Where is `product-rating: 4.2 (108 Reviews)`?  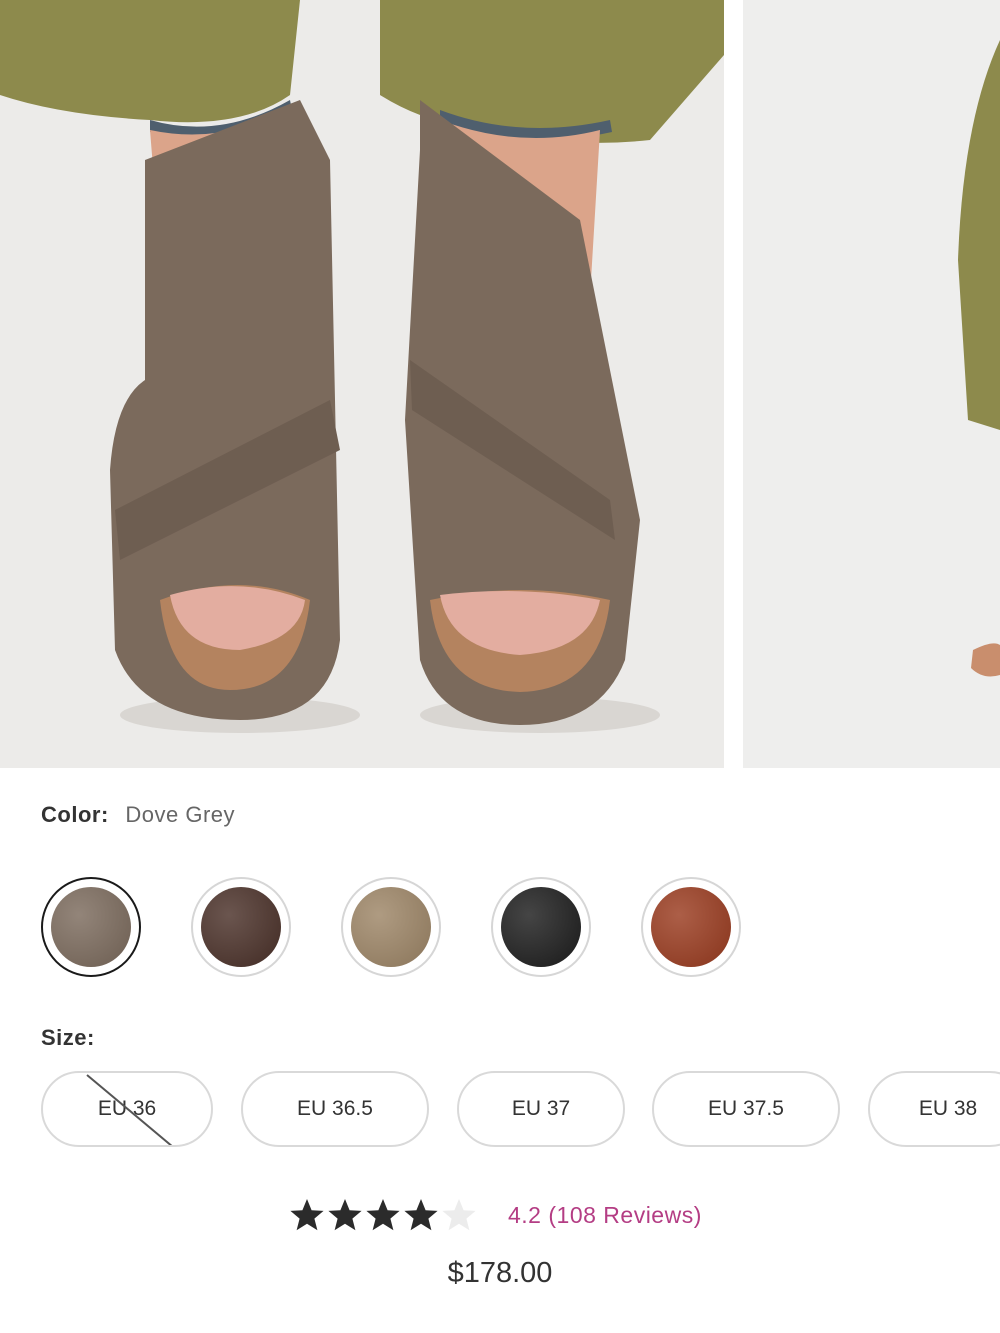
product-rating: 4.2 (108 Reviews) is located at coordinates (495, 1215).